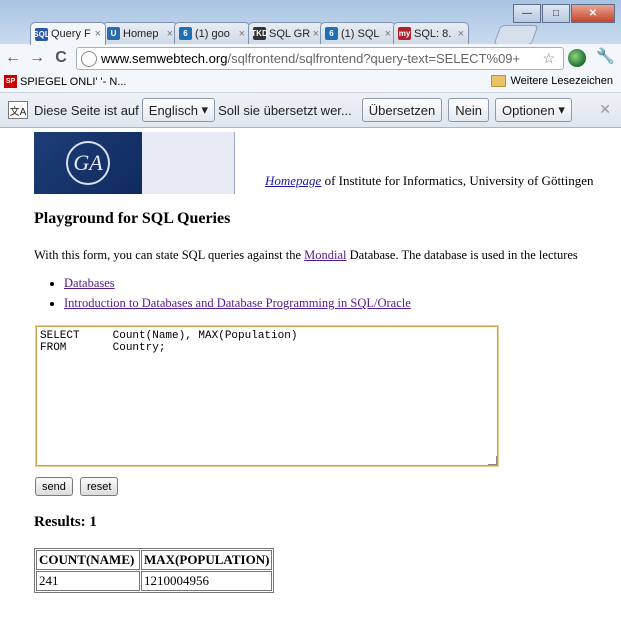  What do you see at coordinates (293, 180) in the screenshot?
I see `homepage-link: Homepage` at bounding box center [293, 180].